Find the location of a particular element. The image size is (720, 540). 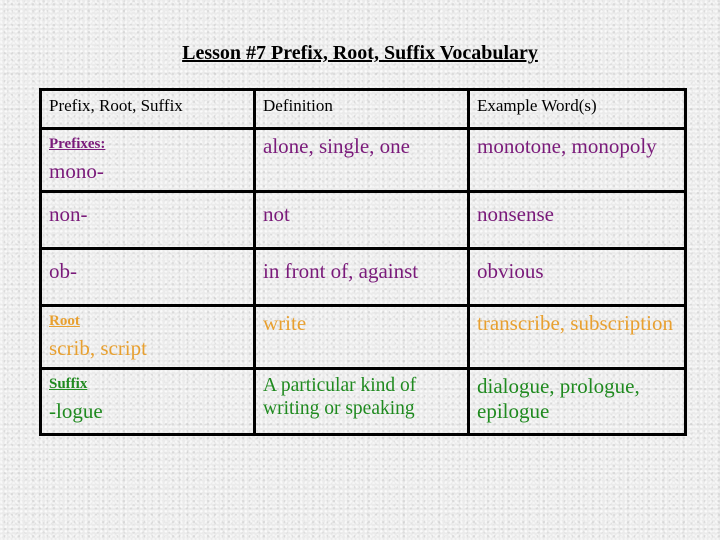

table-row: ob- in front of, against obvious is located at coordinates (363, 277).